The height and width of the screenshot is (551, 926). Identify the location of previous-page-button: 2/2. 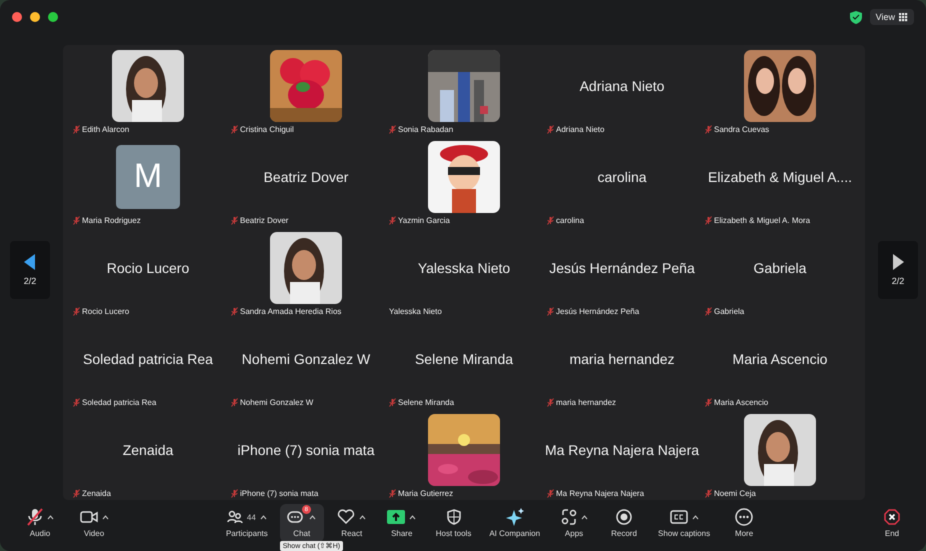
(30, 270).